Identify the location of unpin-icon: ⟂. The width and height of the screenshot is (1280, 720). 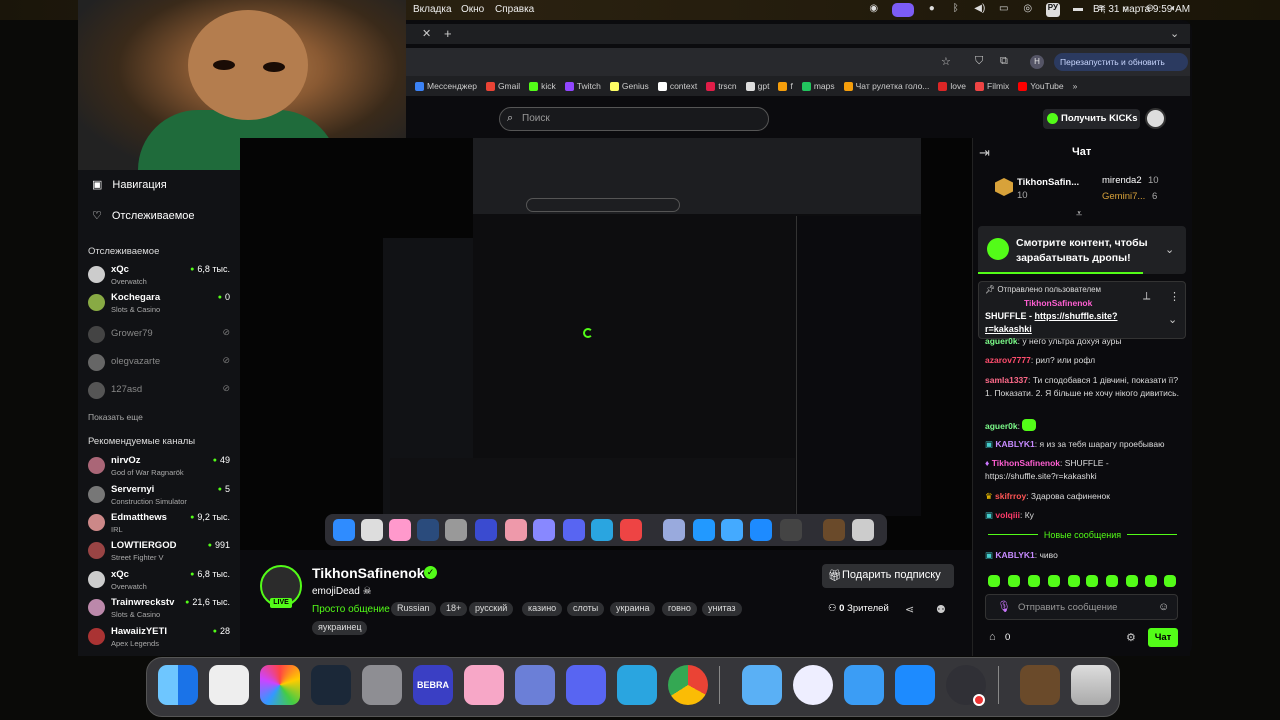
(1146, 296).